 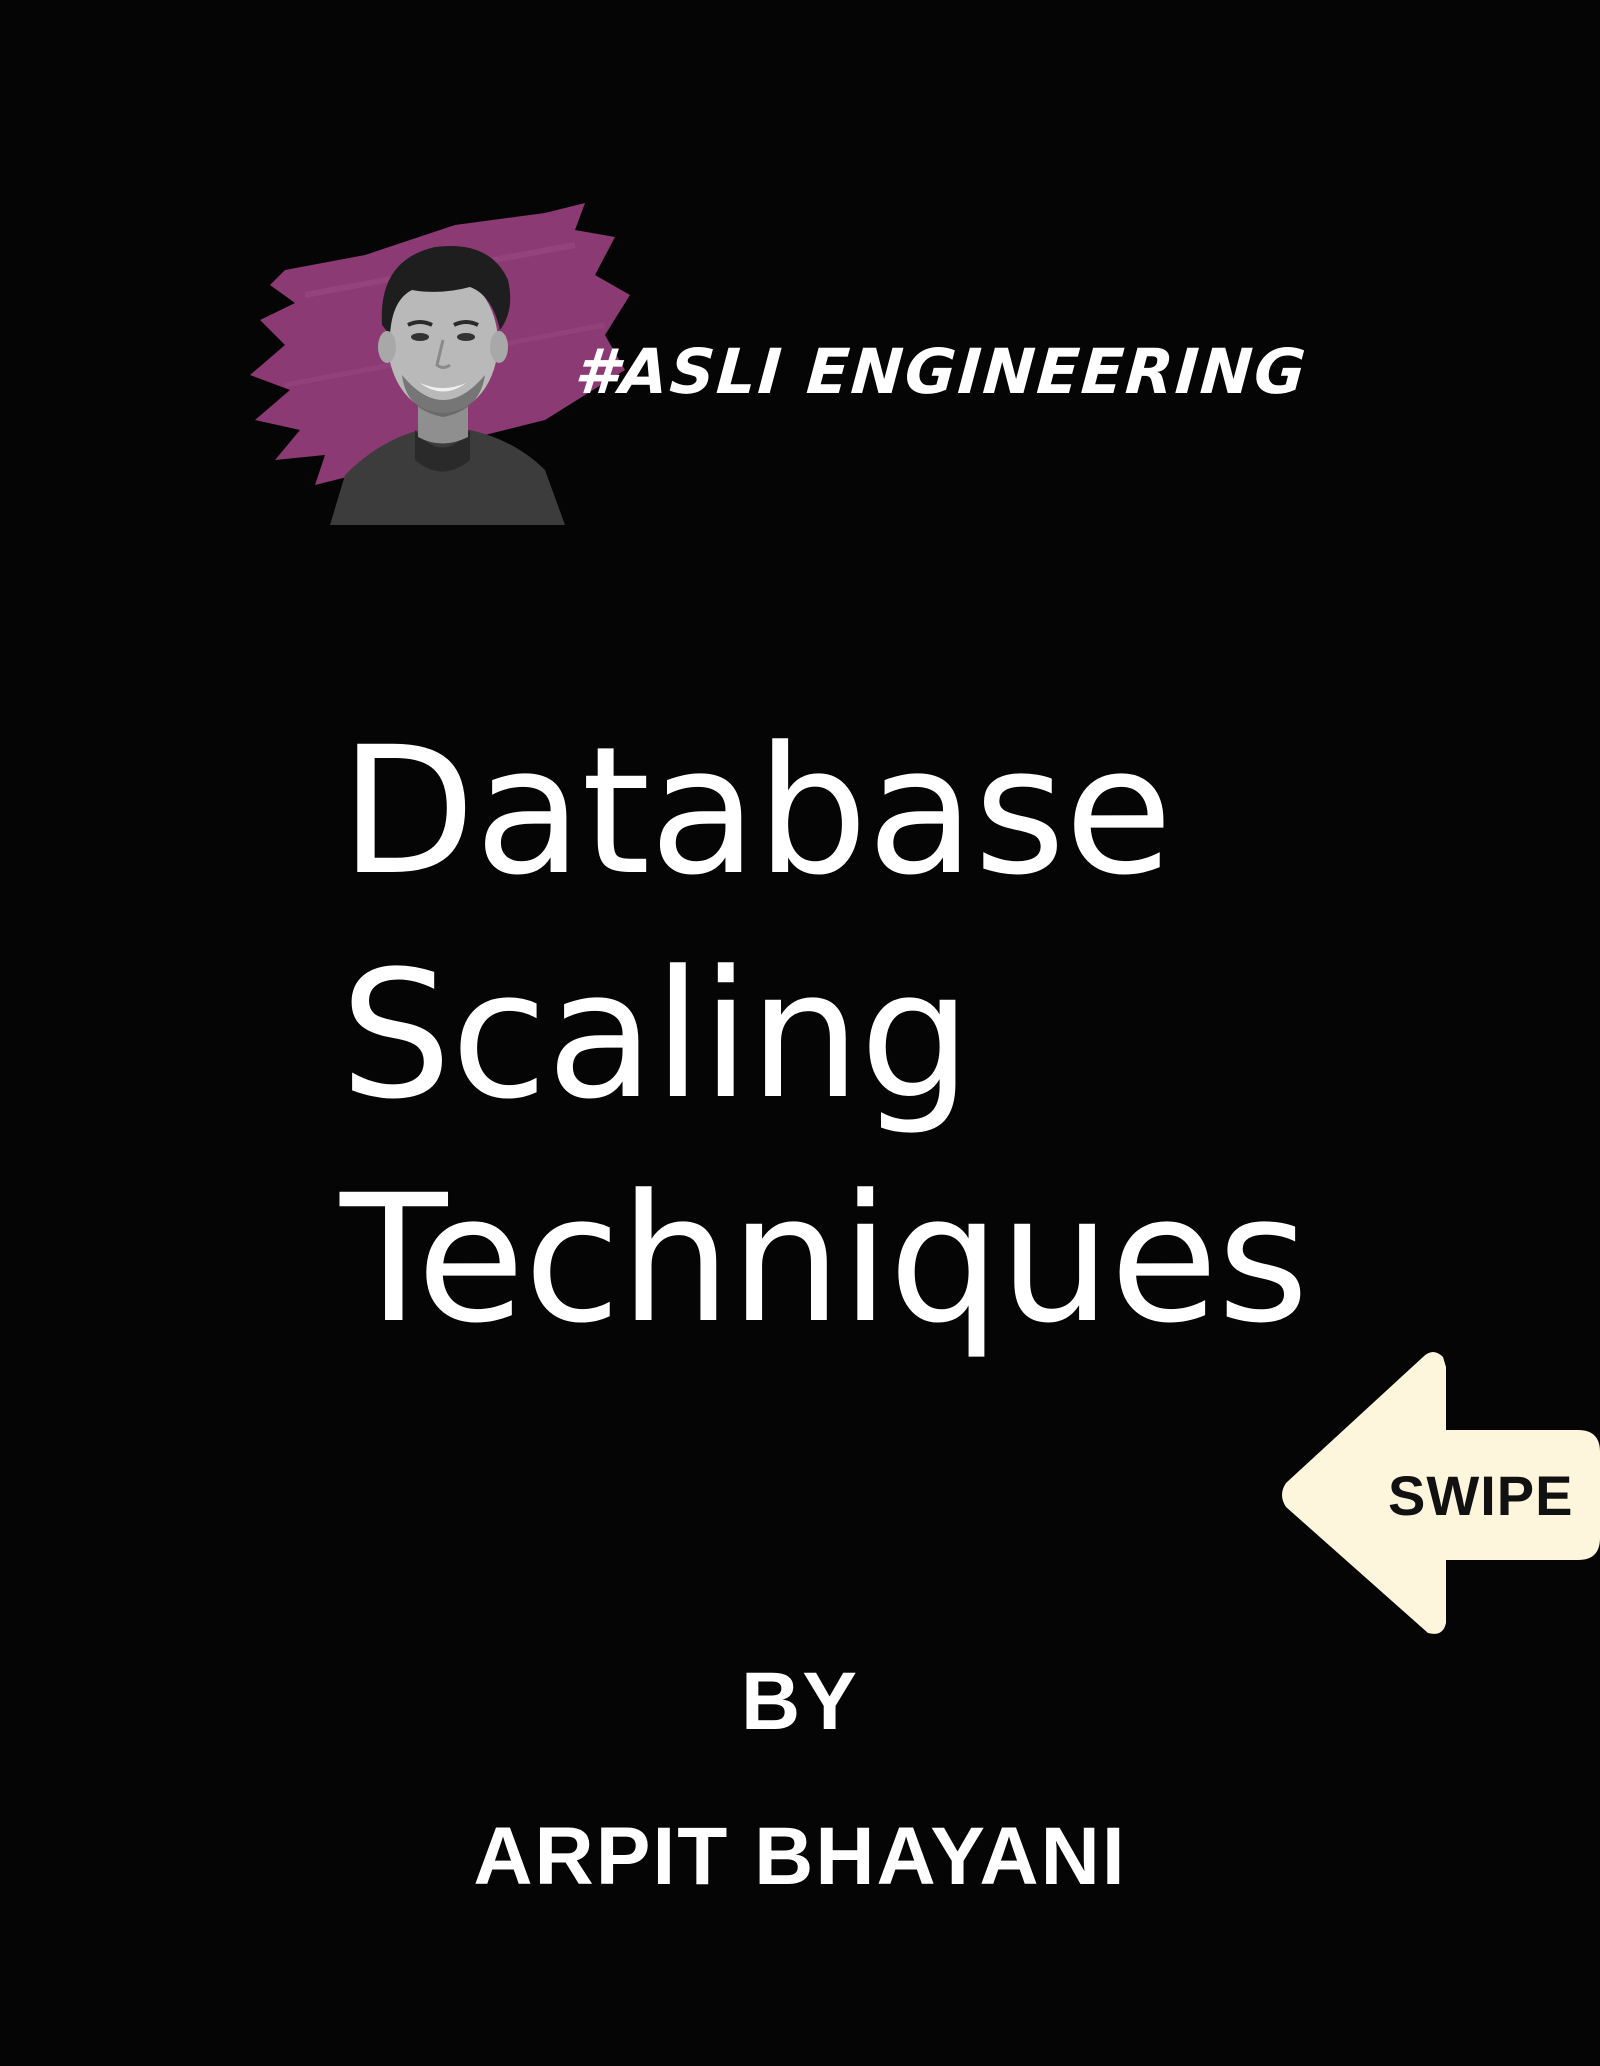 What do you see at coordinates (941, 371) in the screenshot?
I see `hashtag-label: #ASLI ENGINEERING` at bounding box center [941, 371].